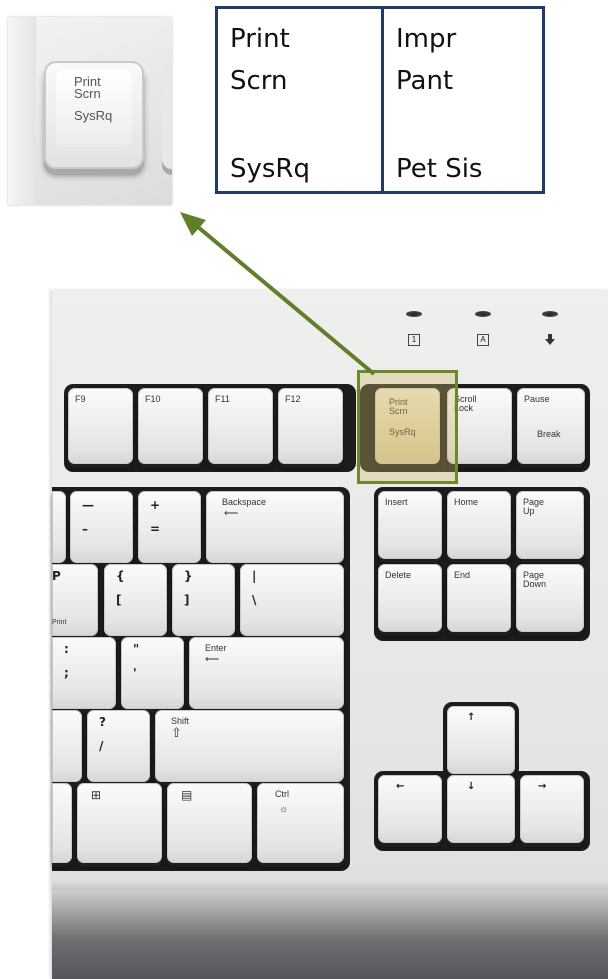  I want to click on pointer-arrow-shaft, so click(283, 298).